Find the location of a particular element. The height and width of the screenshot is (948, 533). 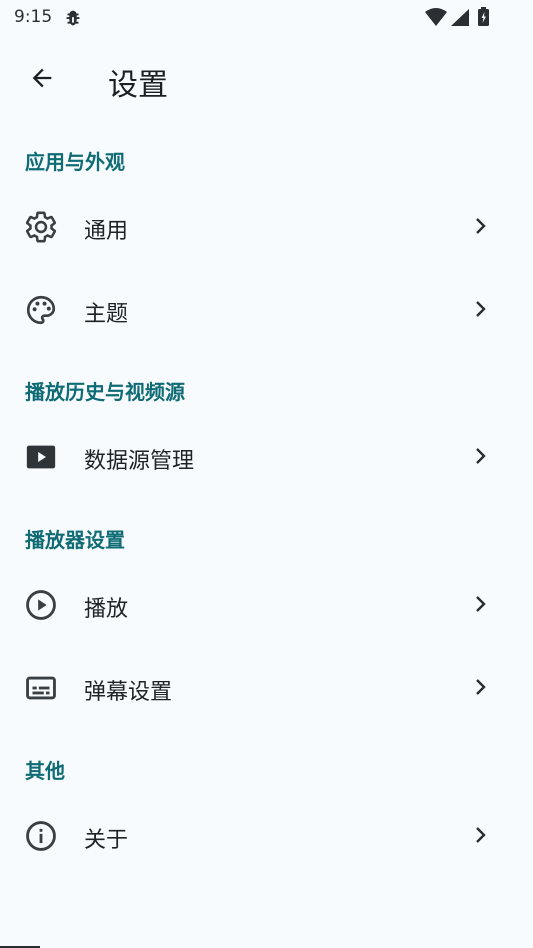

section-header-history-sources: 播放历史与视频源 is located at coordinates (105, 392).